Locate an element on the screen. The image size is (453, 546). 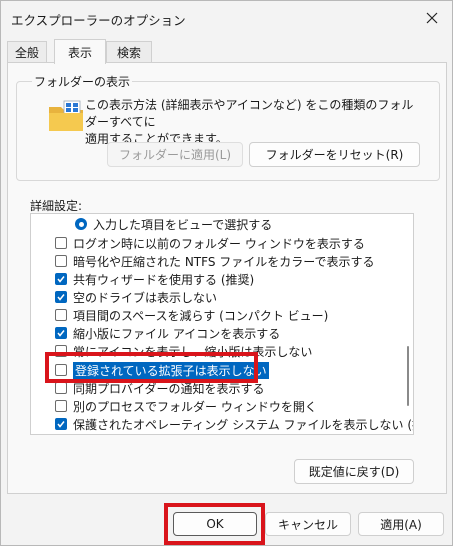
list-item: 常にアイコンを表示し、縮小版は表示しない is located at coordinates (214, 351).